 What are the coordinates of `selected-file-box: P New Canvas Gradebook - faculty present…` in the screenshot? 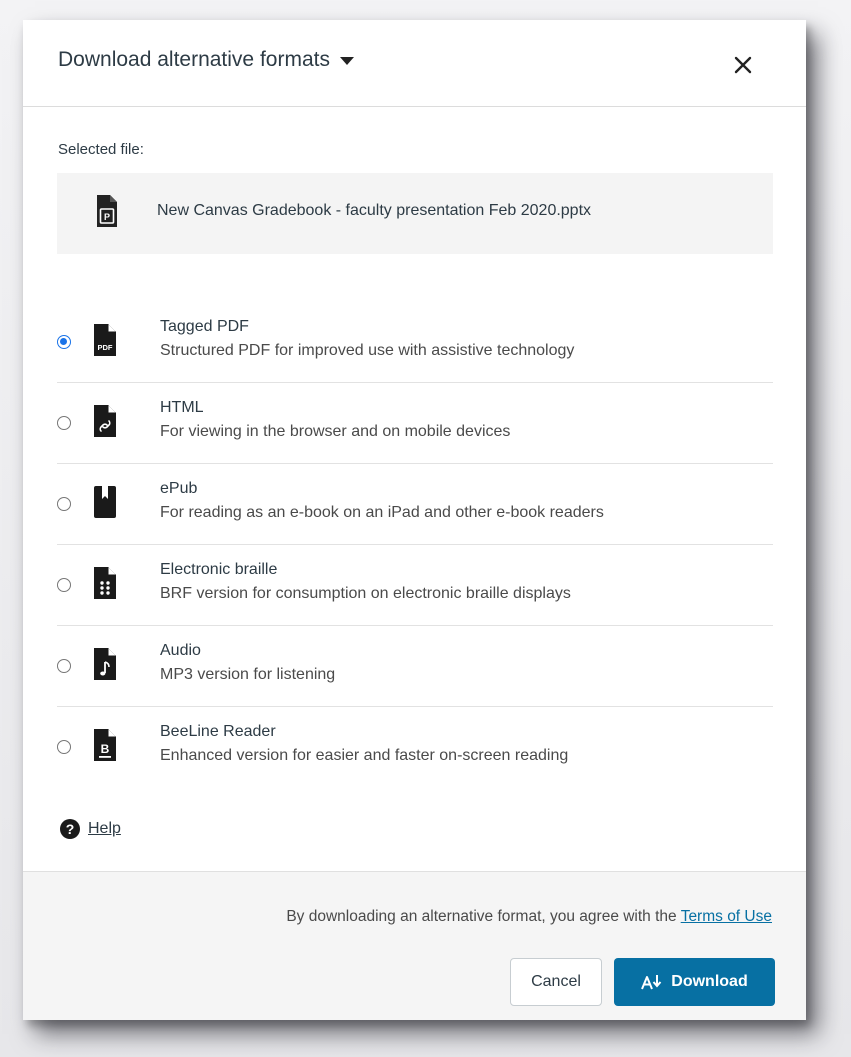 It's located at (415, 213).